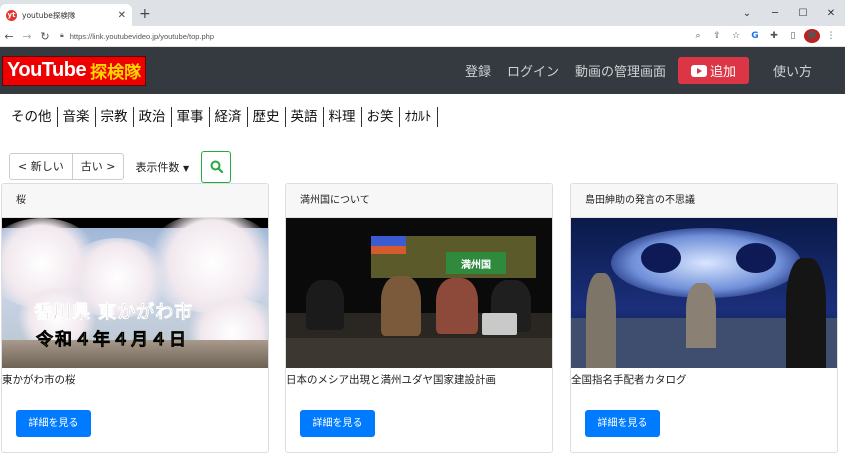 Image resolution: width=845 pixels, height=458 pixels. Describe the element at coordinates (41, 166) in the screenshot. I see `newer-button: < 新しい` at that location.